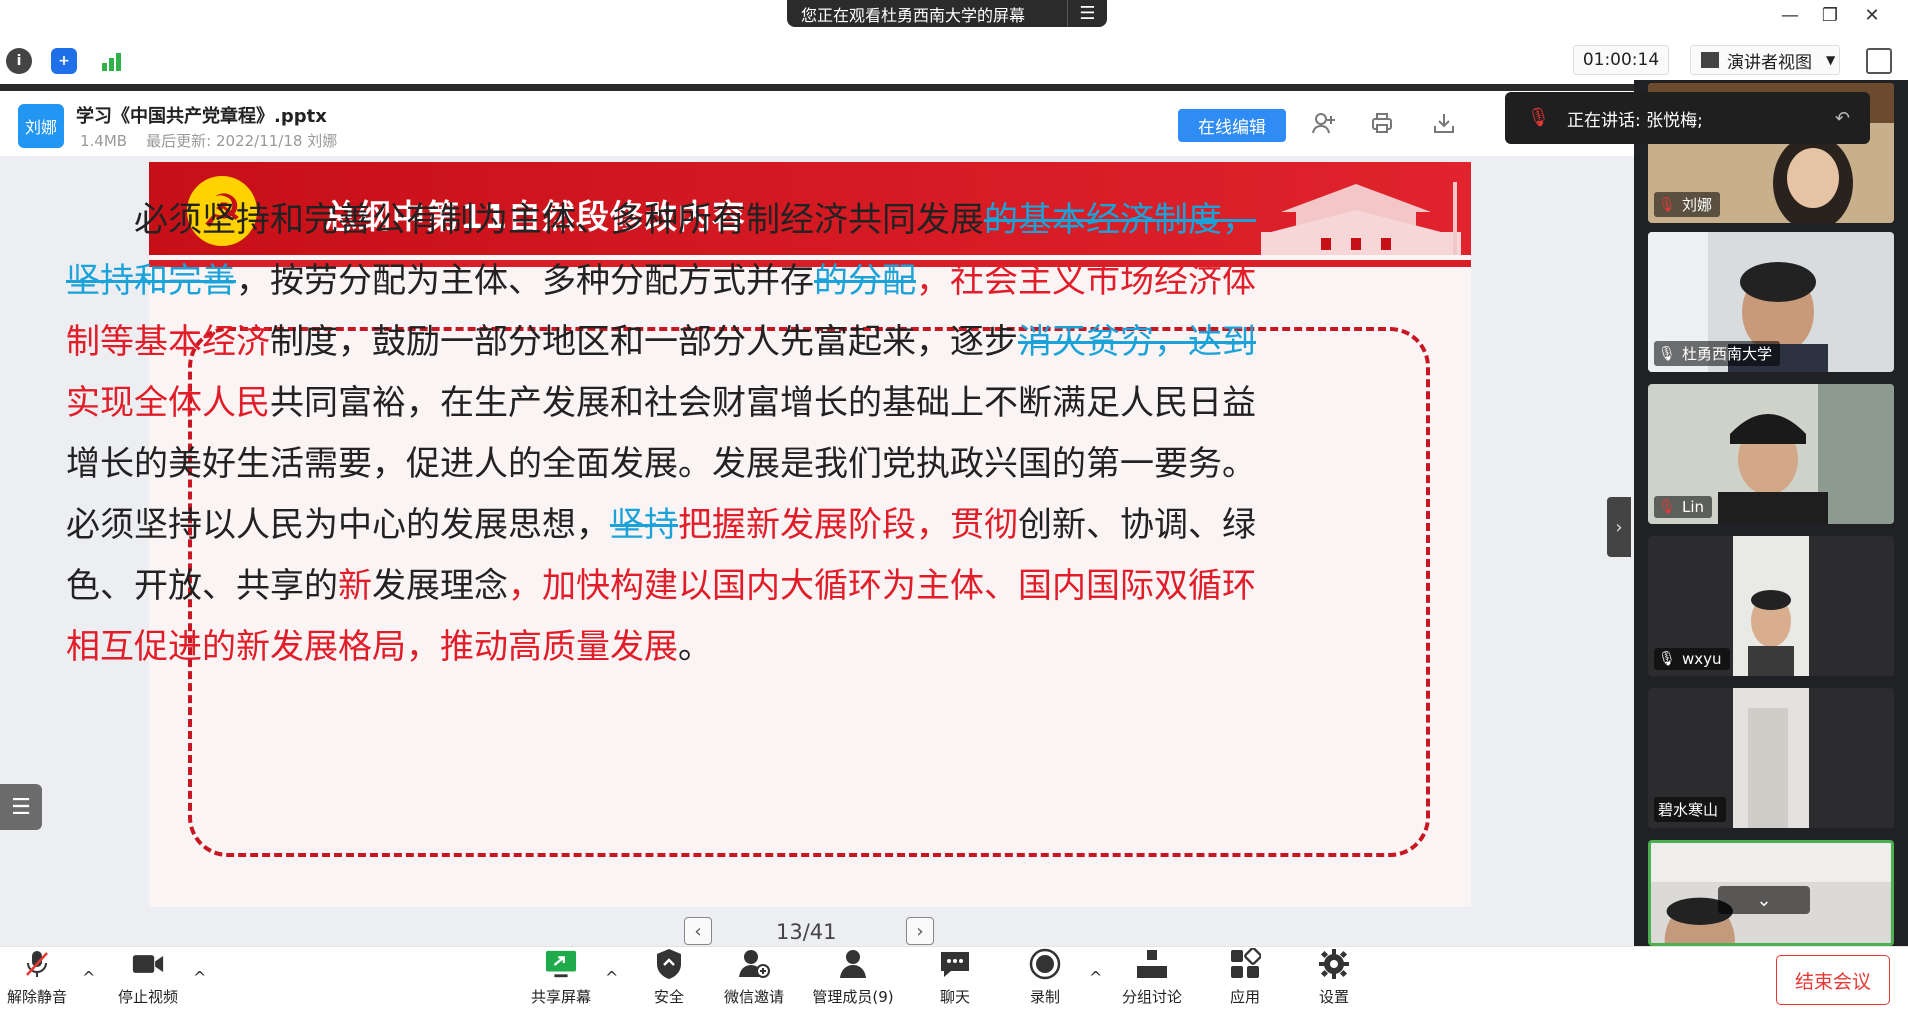  What do you see at coordinates (865, 281) in the screenshot?
I see `deleted-text-run: 的分配` at bounding box center [865, 281].